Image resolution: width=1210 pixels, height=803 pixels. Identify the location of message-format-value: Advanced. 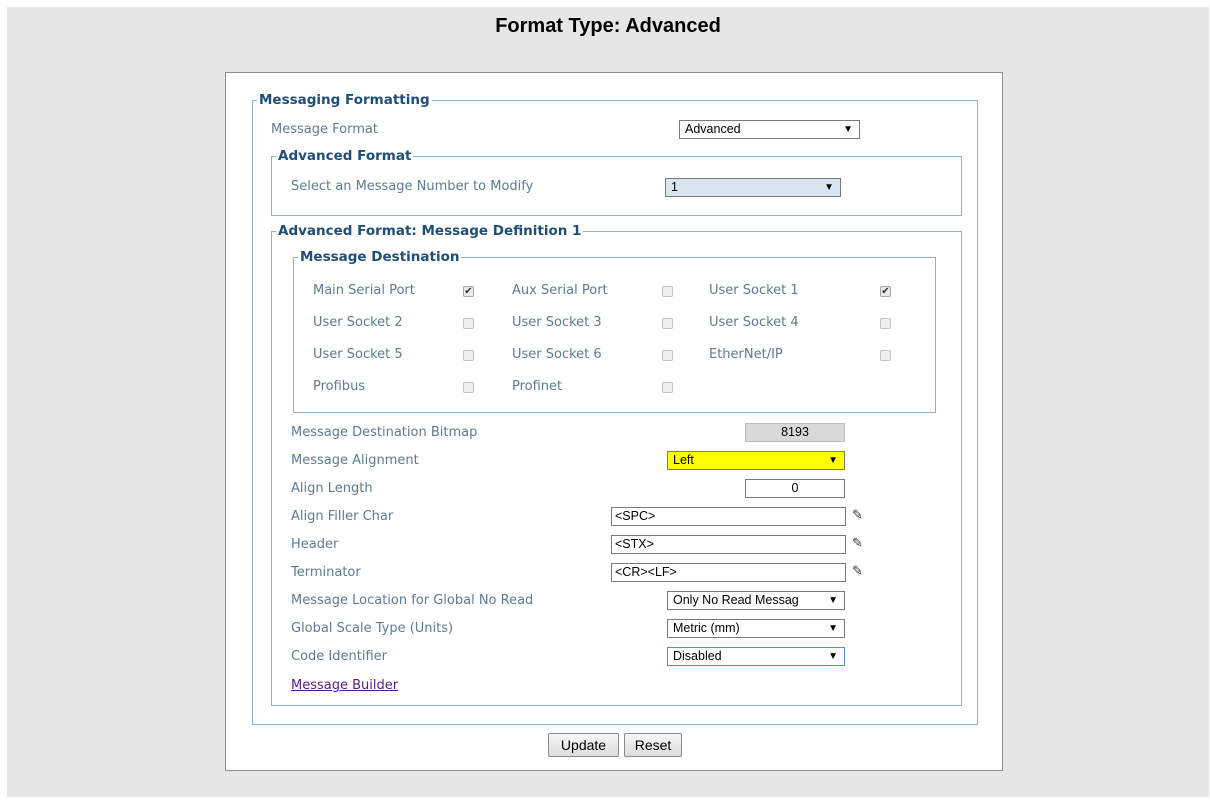
(713, 129).